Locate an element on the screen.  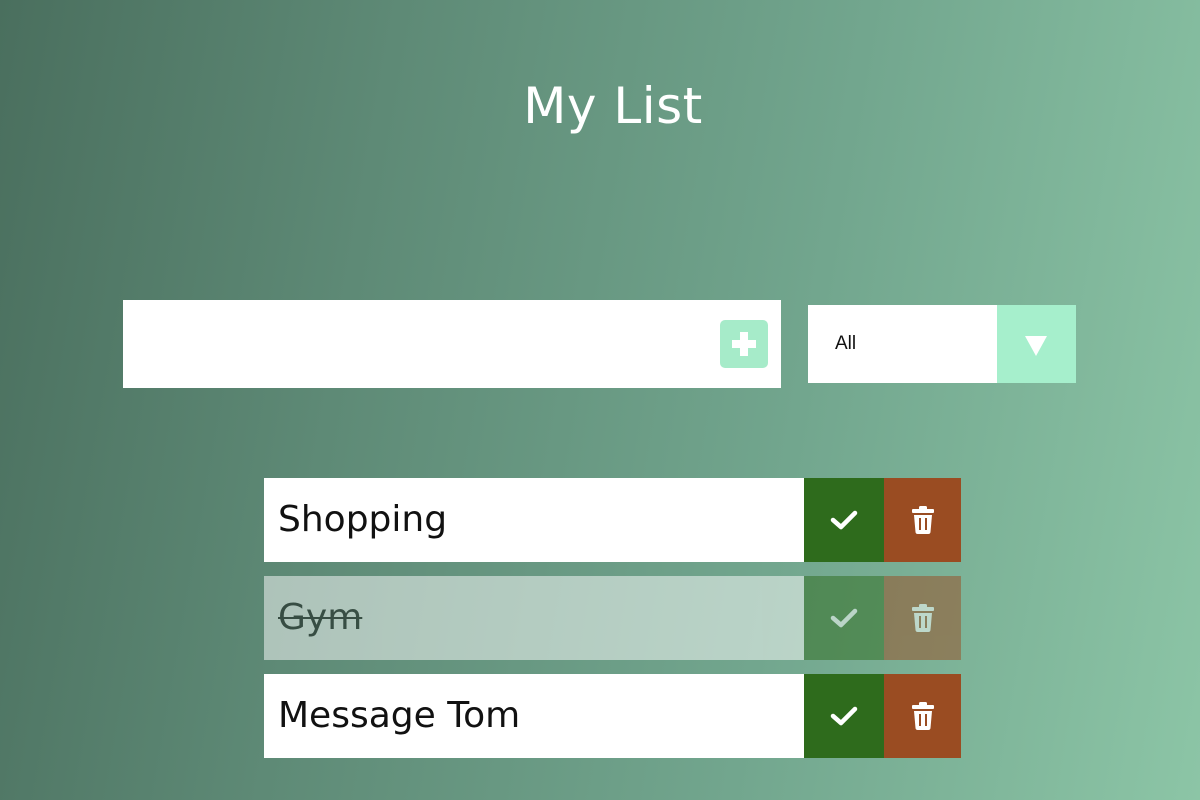
caret-down-icon is located at coordinates (1036, 346).